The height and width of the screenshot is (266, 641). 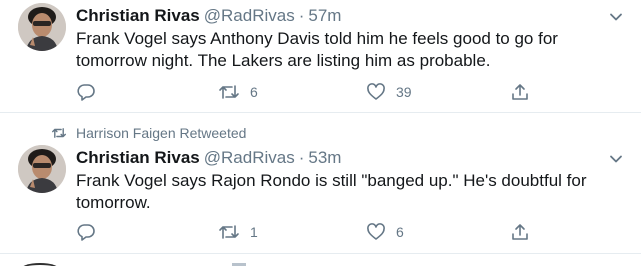 What do you see at coordinates (161, 133) in the screenshot?
I see `retweet-context-label: Harrison Faigen Retweeted` at bounding box center [161, 133].